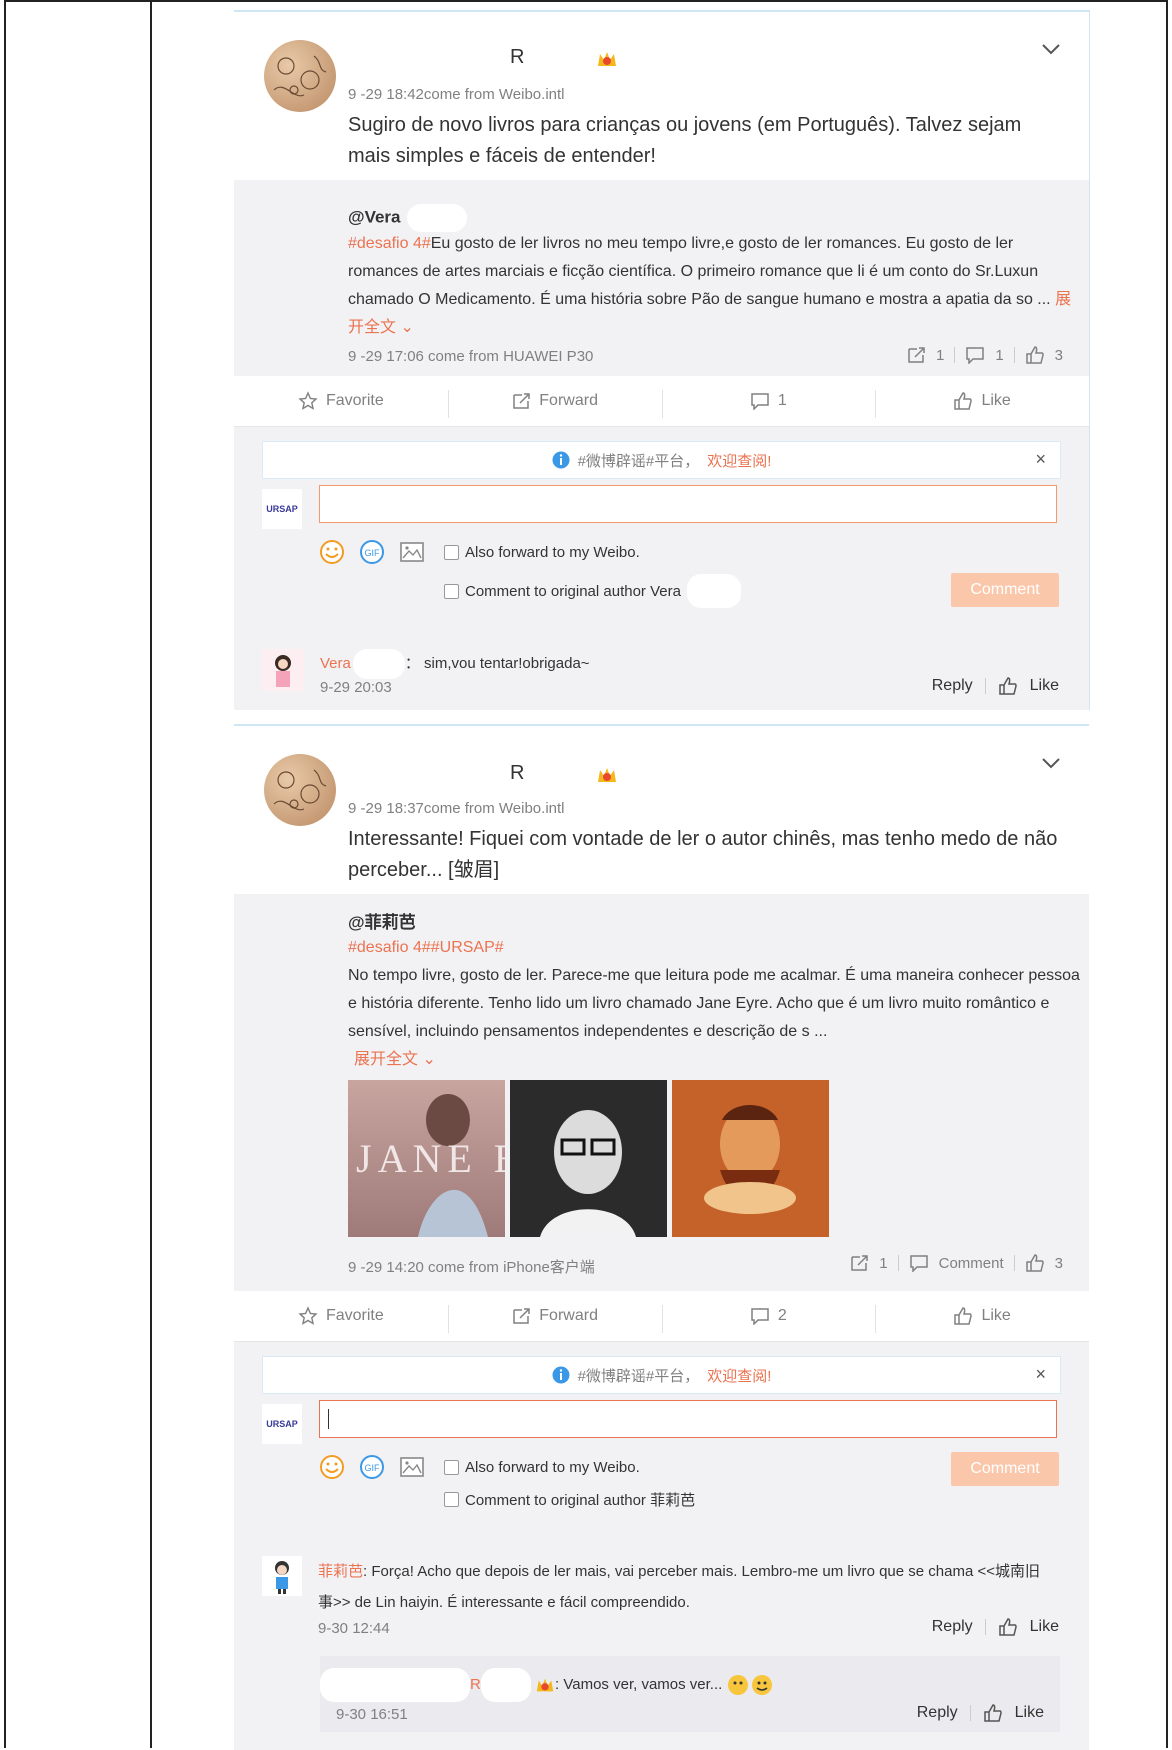 Image resolution: width=1172 pixels, height=1750 pixels. I want to click on quoted-stats: 1 Comment 3, so click(956, 1263).